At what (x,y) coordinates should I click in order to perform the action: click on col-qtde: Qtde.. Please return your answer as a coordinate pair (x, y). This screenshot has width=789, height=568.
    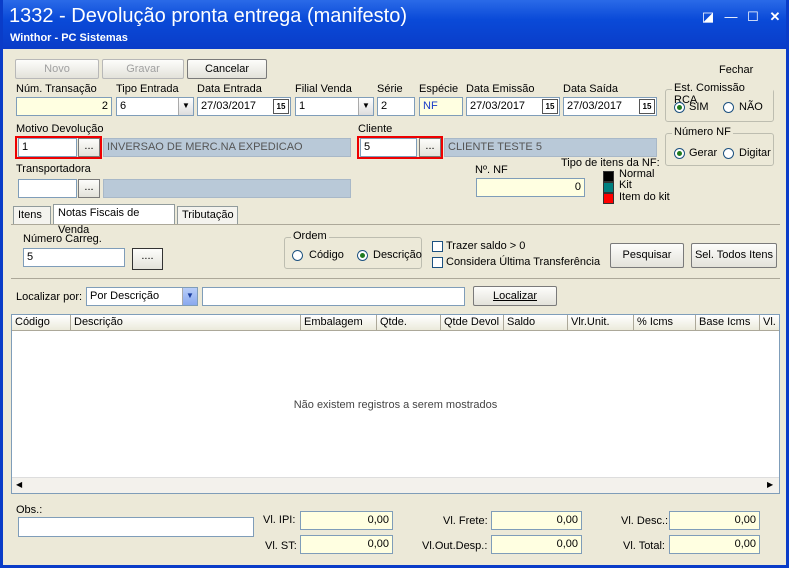
    Looking at the image, I should click on (409, 323).